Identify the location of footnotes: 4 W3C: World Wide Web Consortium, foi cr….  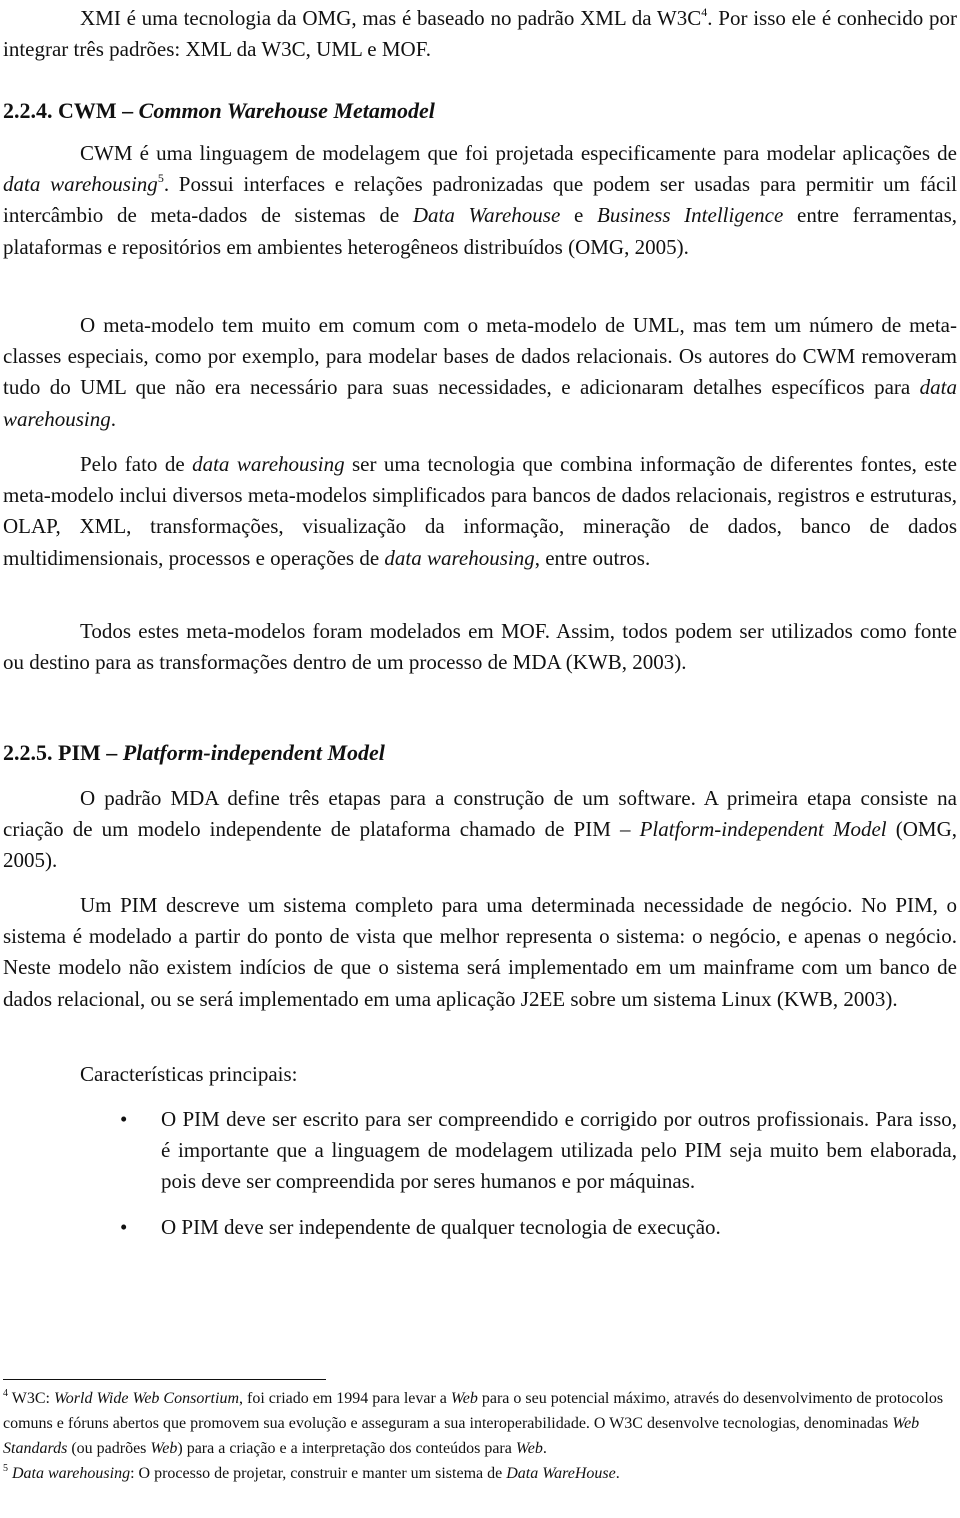
(480, 1436).